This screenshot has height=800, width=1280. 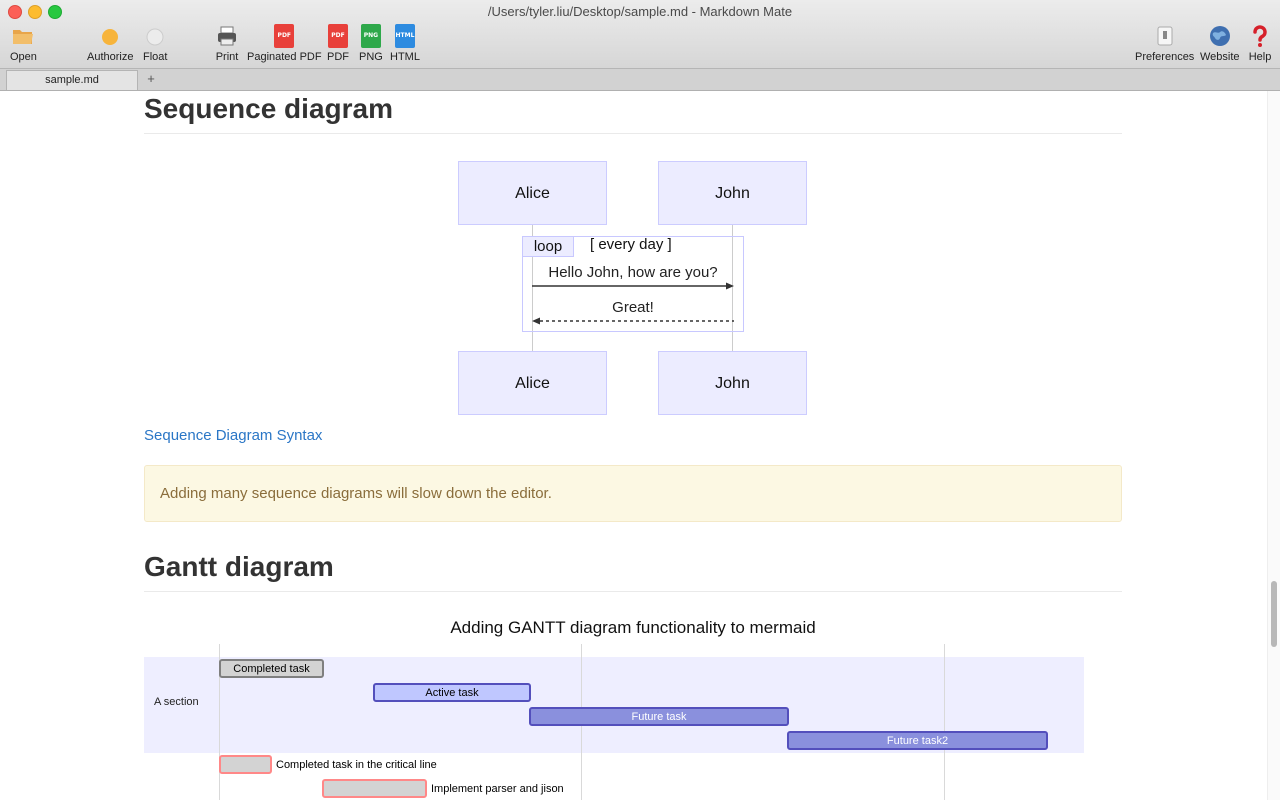 What do you see at coordinates (245, 764) in the screenshot?
I see `gantt-task-critical-completed` at bounding box center [245, 764].